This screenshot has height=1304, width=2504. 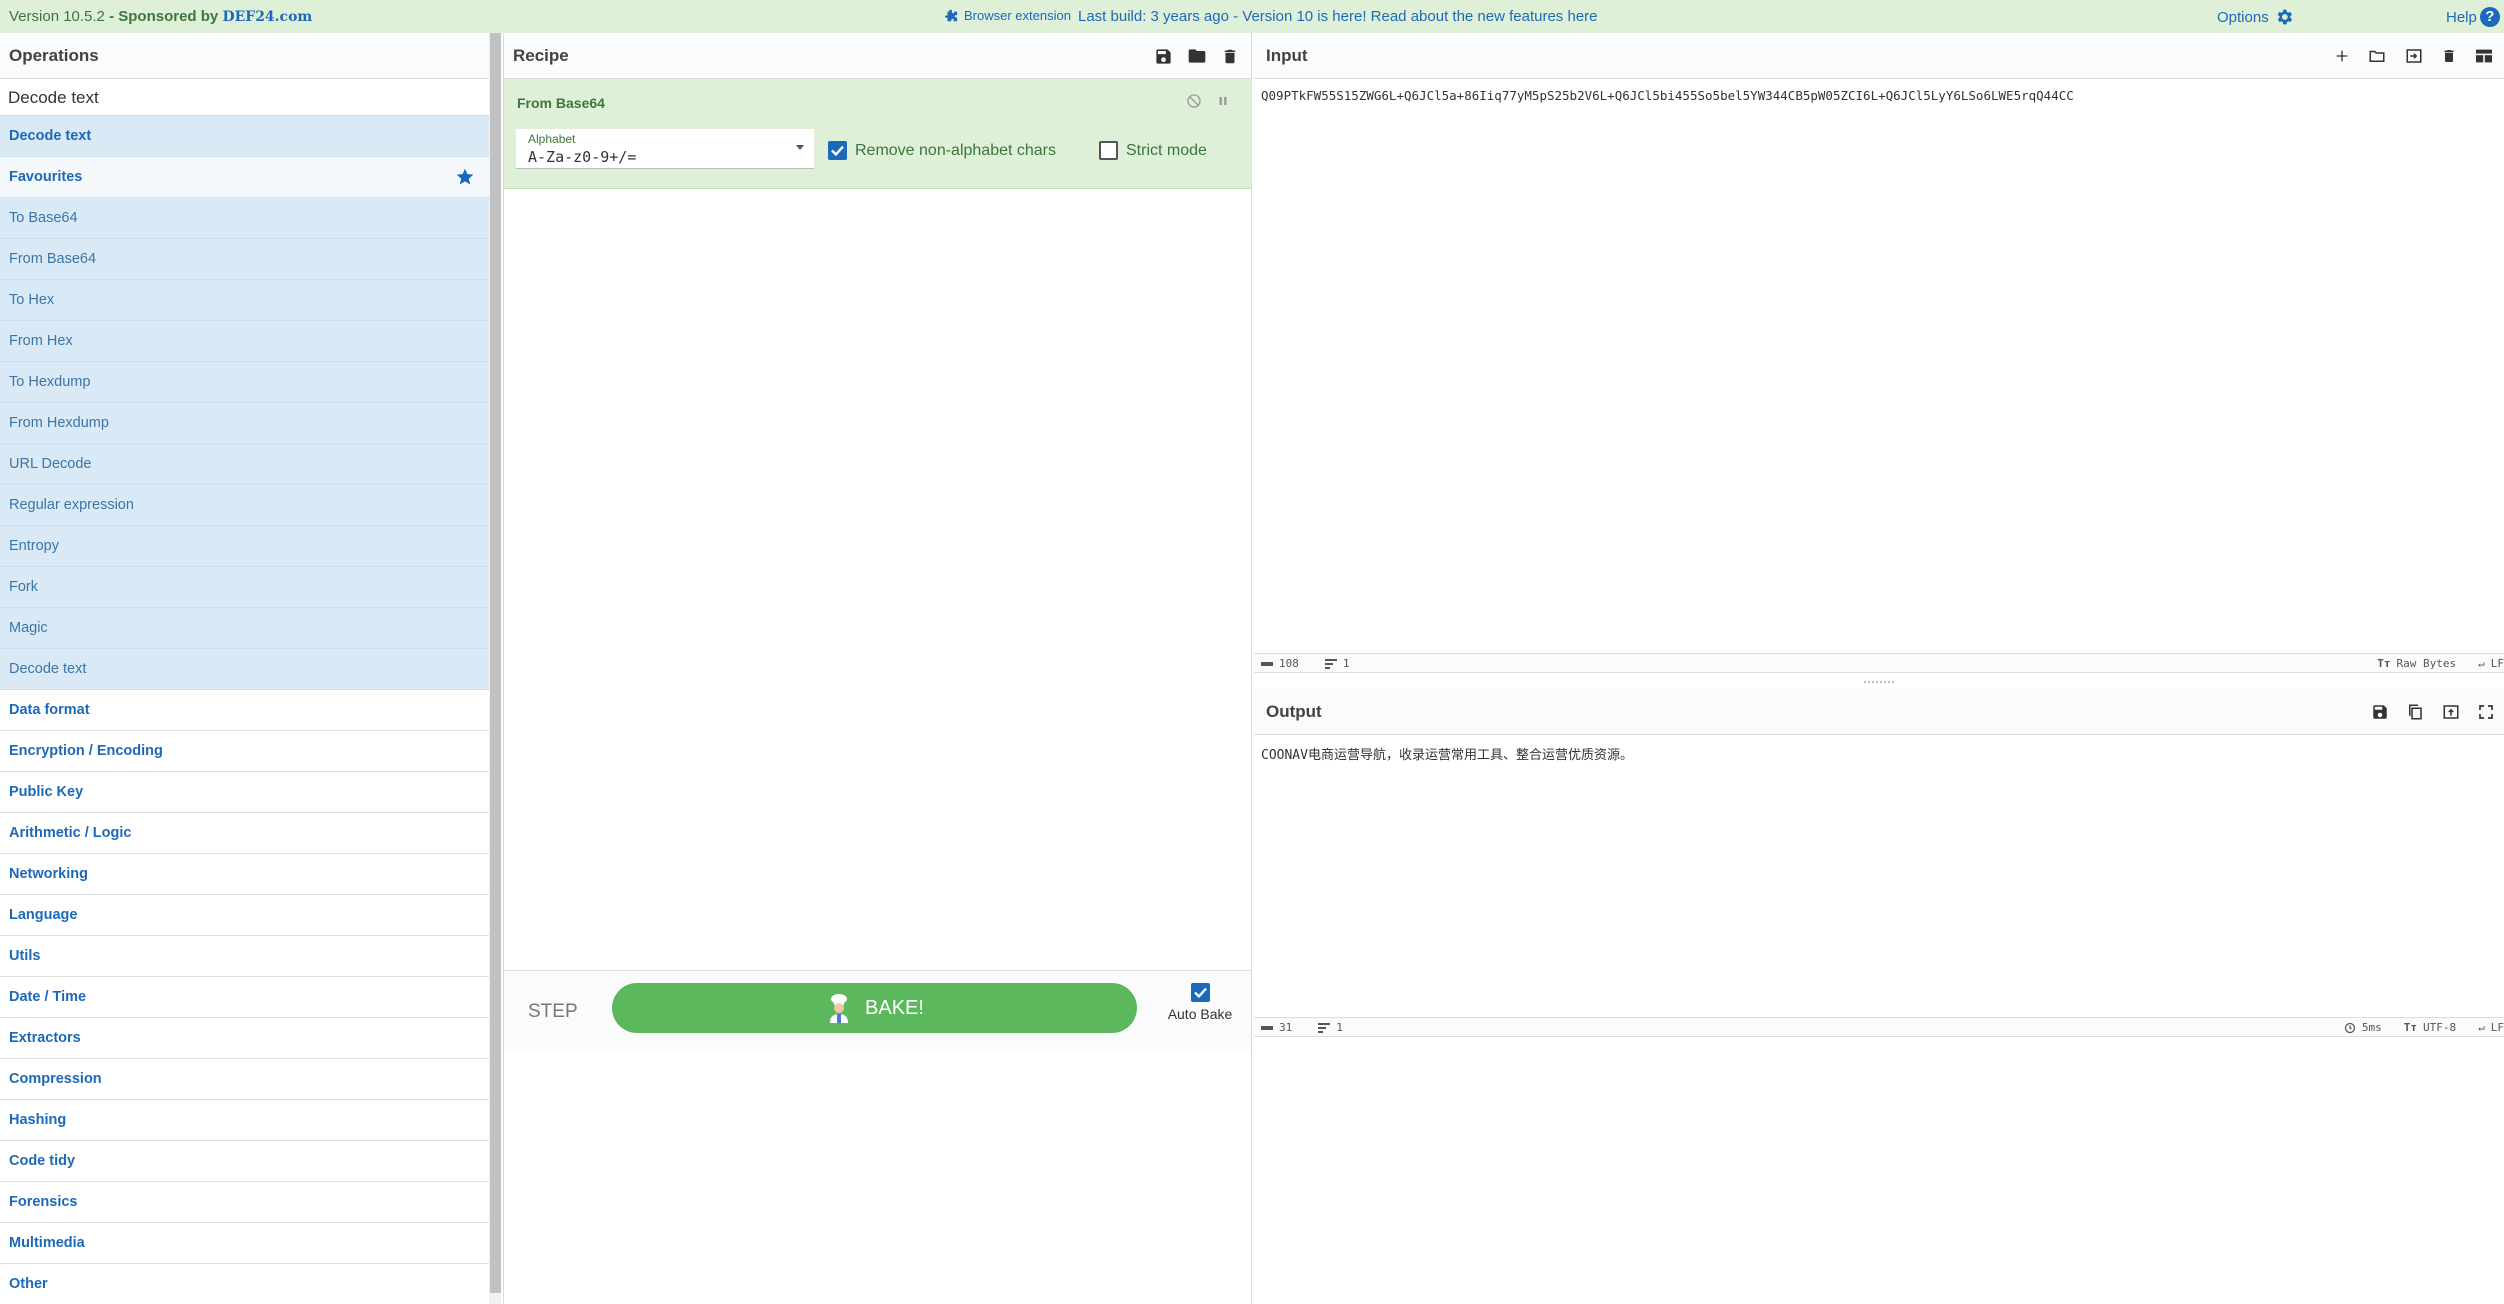 I want to click on operation-controls, so click(x=1208, y=101).